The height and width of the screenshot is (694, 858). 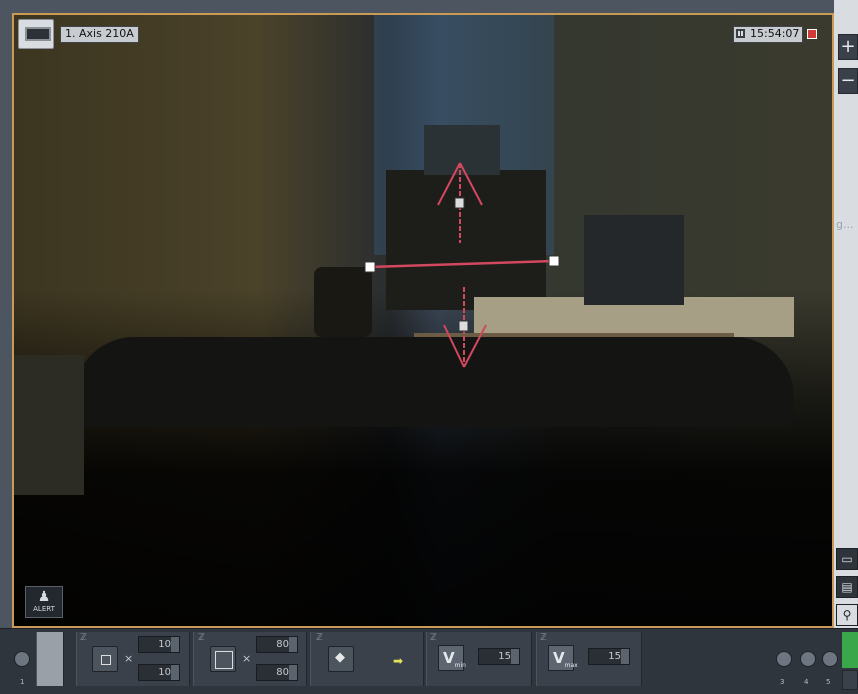 What do you see at coordinates (847, 615) in the screenshot?
I see `search-icon: ⚲` at bounding box center [847, 615].